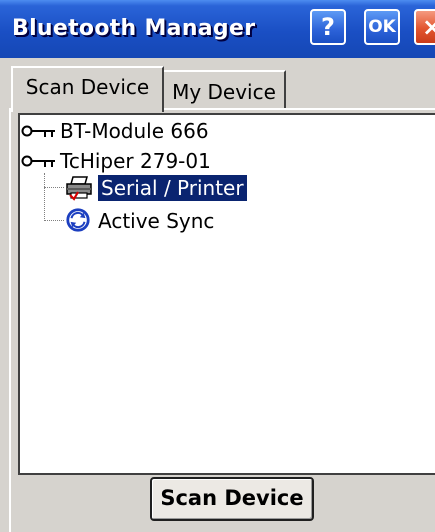  Describe the element at coordinates (382, 27) in the screenshot. I see `ok-button: OK` at that location.